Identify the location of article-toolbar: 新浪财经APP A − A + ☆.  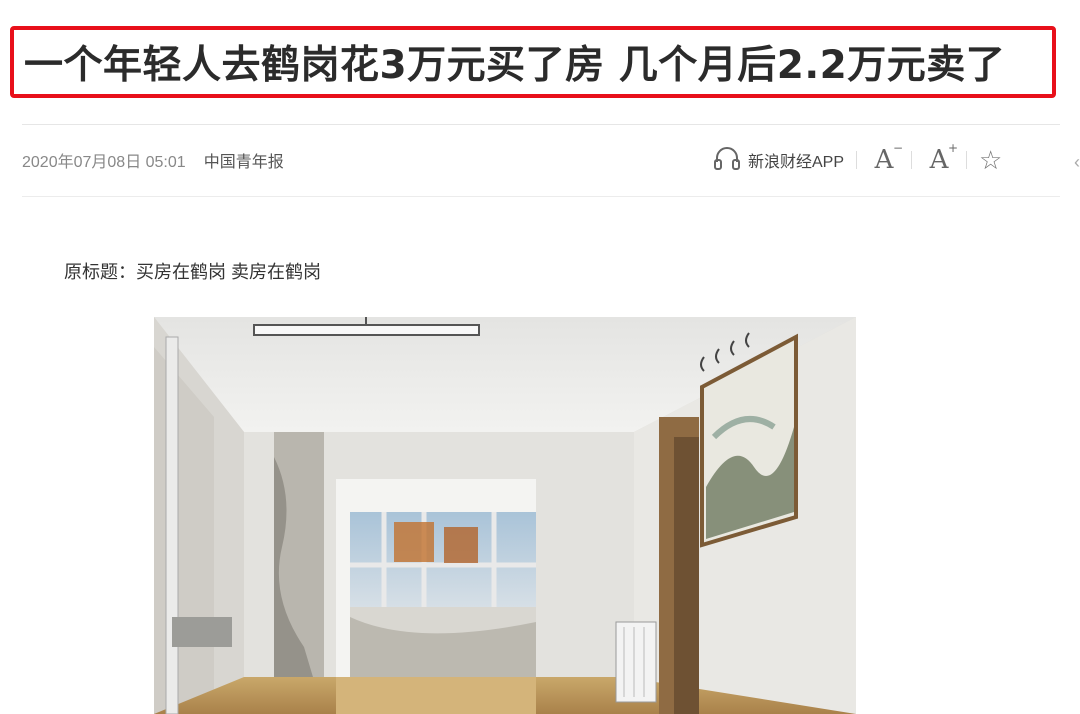
(857, 160).